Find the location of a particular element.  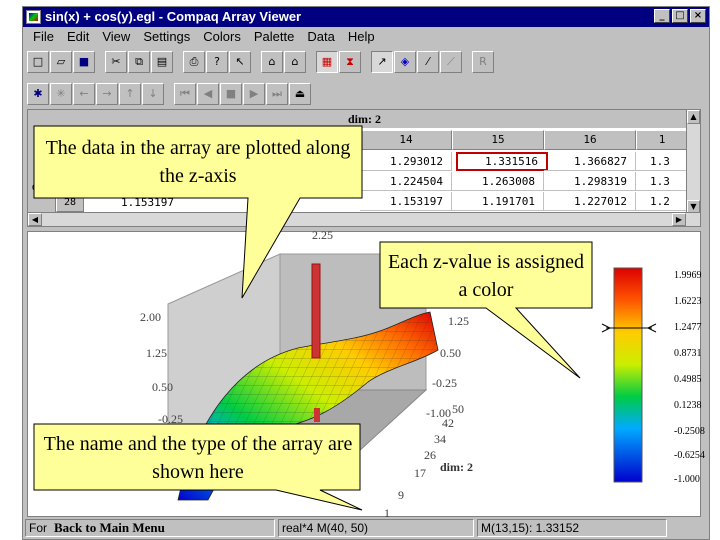

dim2-tick: 34 is located at coordinates (440, 439).